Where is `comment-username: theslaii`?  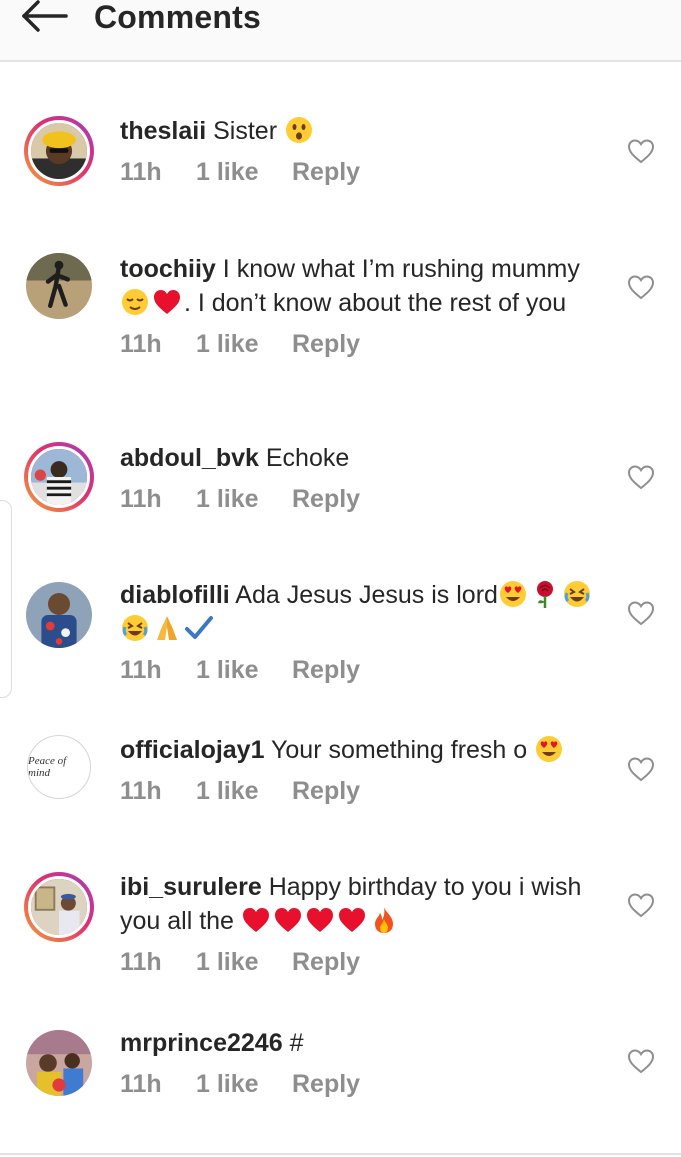
comment-username: theslaii is located at coordinates (163, 131).